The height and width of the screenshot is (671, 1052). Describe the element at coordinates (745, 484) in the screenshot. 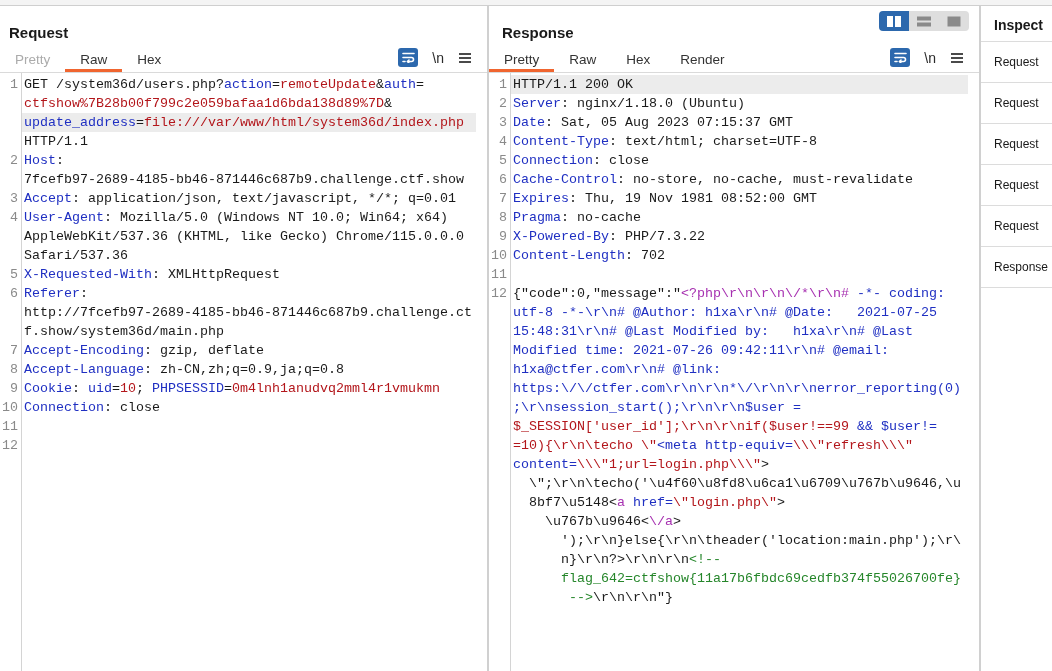

I see `code-line: \";\r\n\techo('\u4f60\u8fd8\u6ca1\u6709\u767b\u9646,\u` at that location.